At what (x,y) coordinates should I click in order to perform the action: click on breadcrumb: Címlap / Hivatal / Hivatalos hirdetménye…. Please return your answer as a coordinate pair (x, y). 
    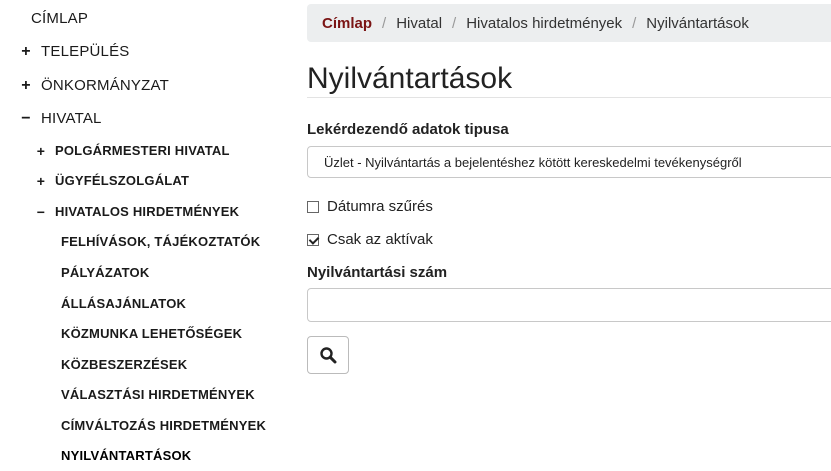
    Looking at the image, I should click on (569, 23).